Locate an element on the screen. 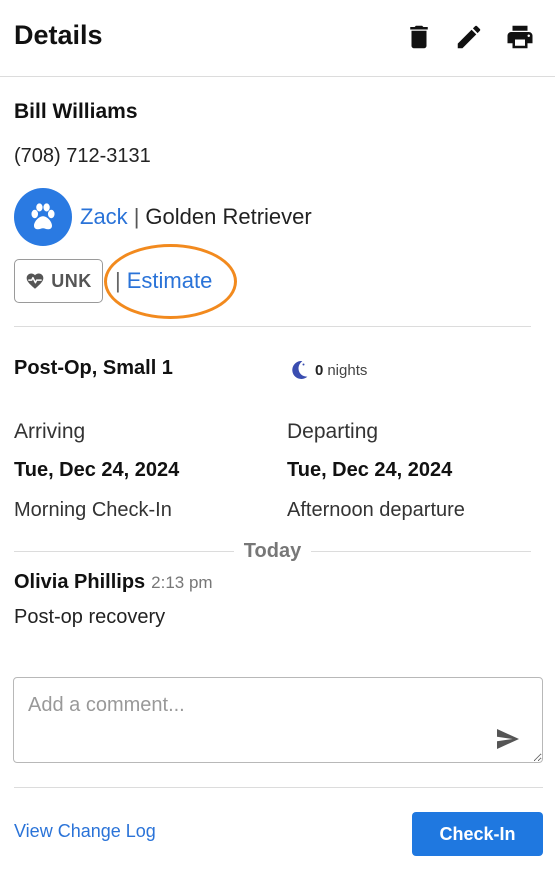 The height and width of the screenshot is (876, 555). nights-label: nights is located at coordinates (347, 370).